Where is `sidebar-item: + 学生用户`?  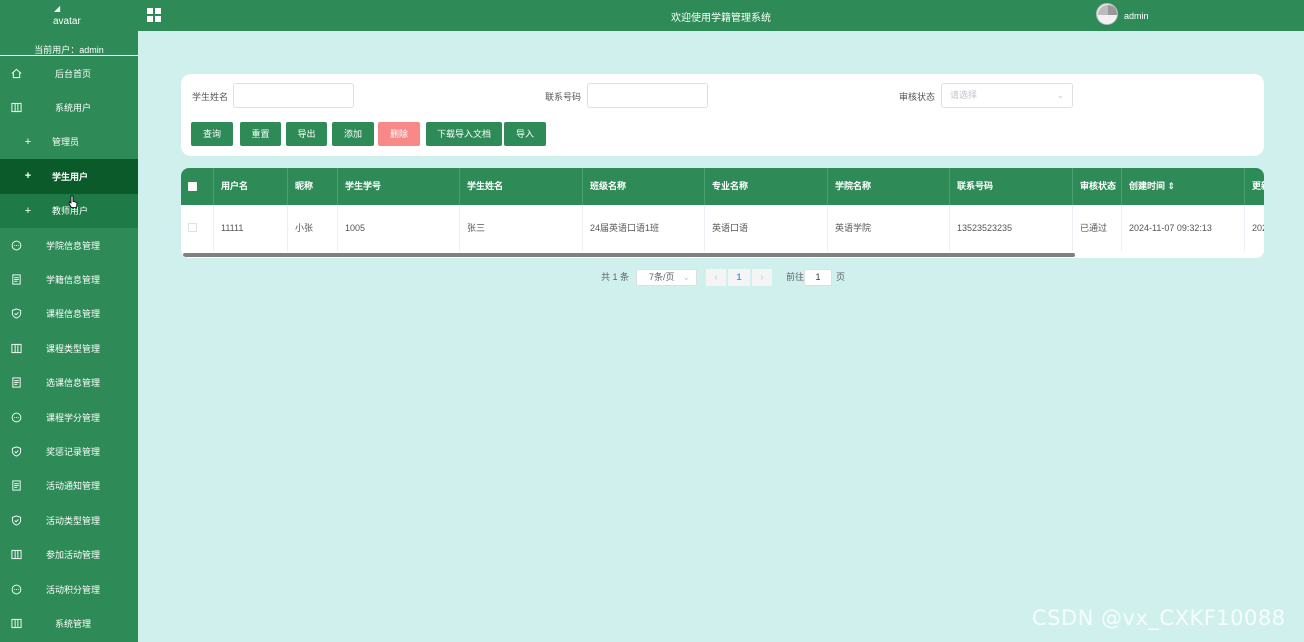 sidebar-item: + 学生用户 is located at coordinates (69, 176).